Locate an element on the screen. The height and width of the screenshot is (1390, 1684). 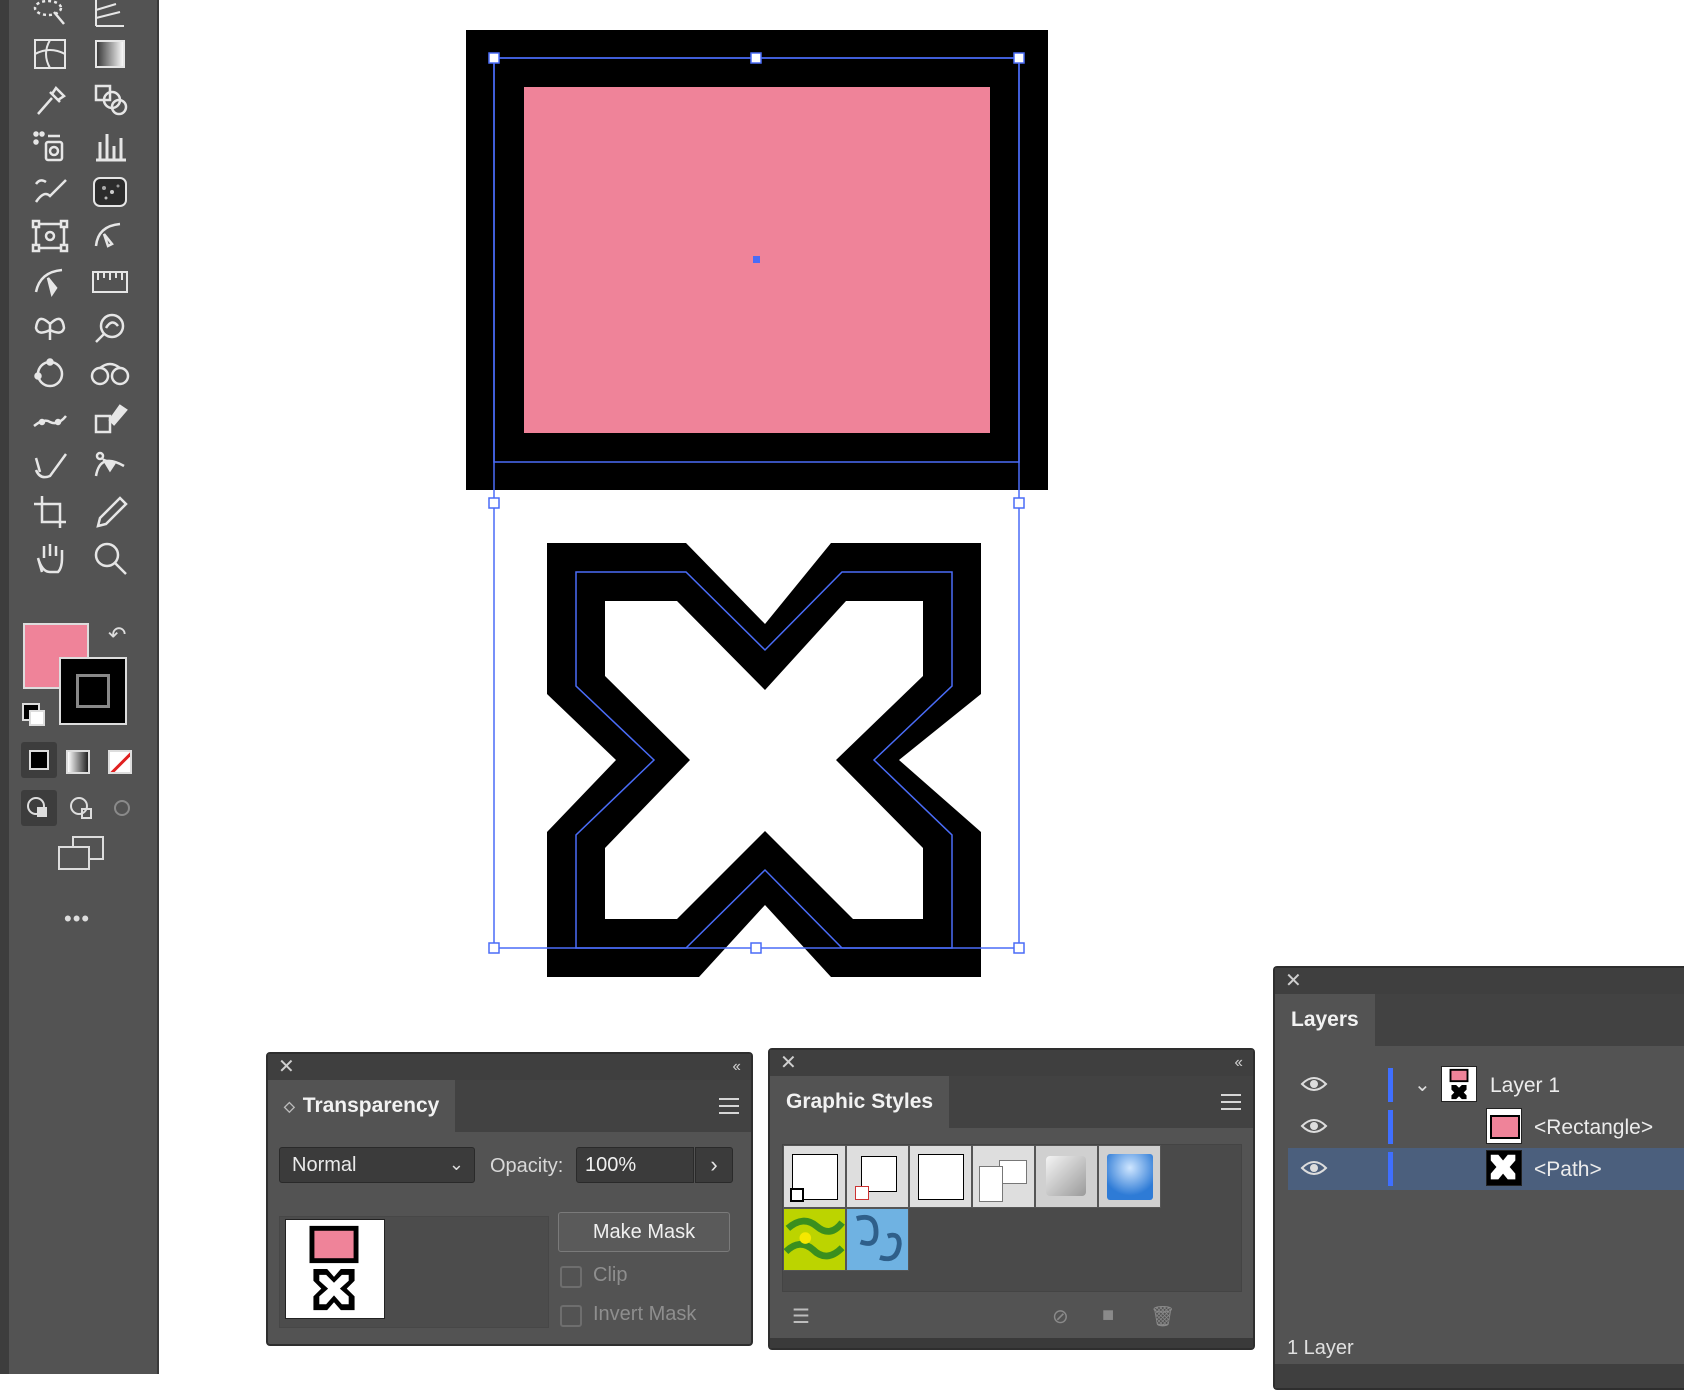
ruler-icon is located at coordinates (110, 282).